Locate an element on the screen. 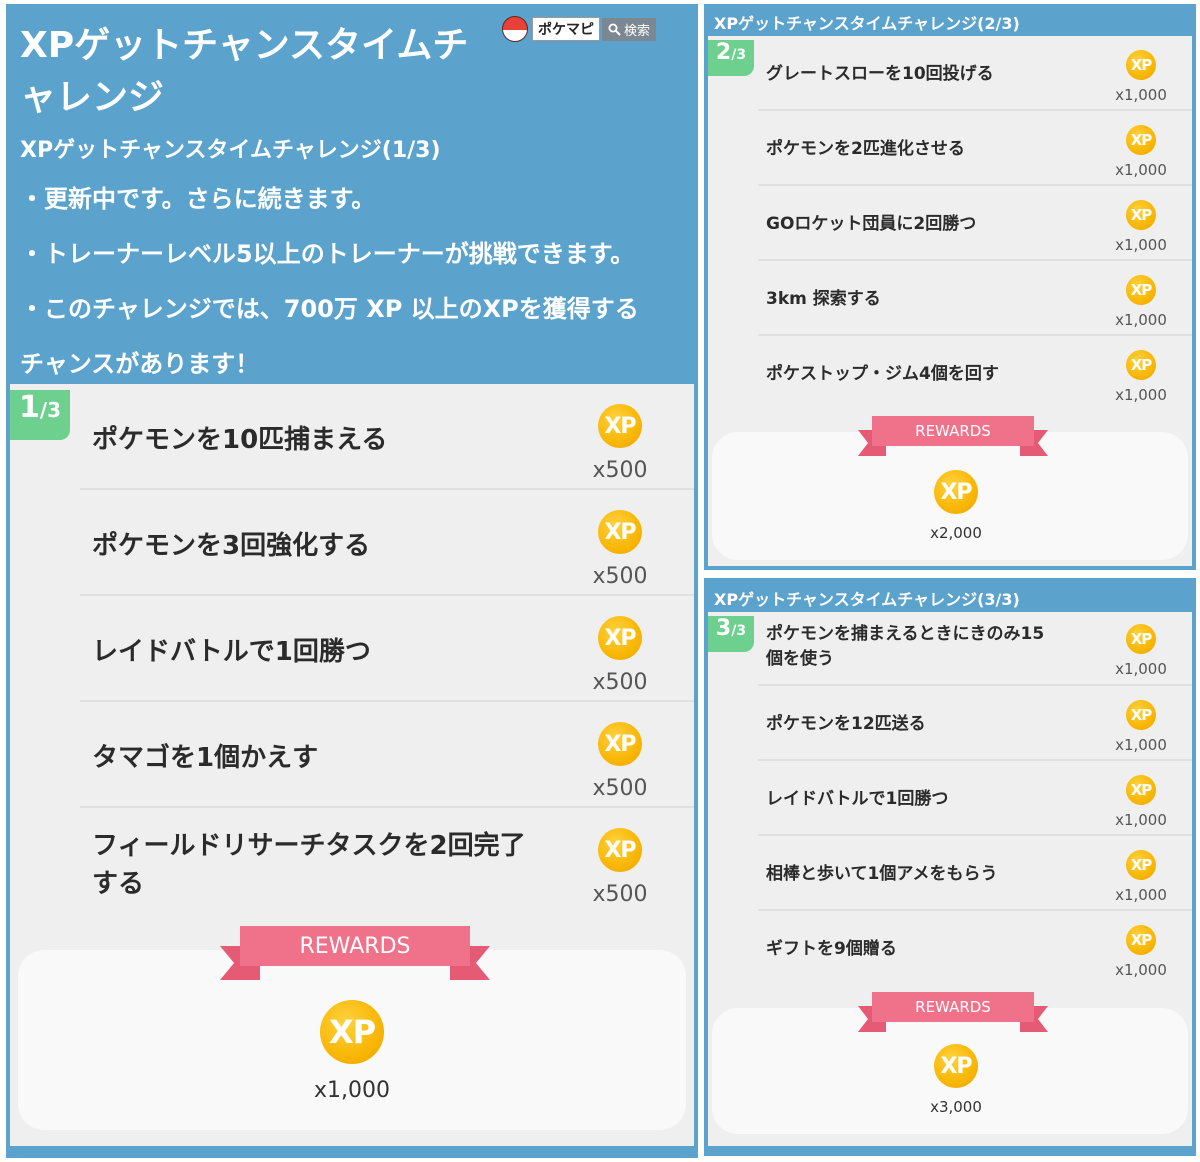 This screenshot has height=1162, width=1200. challenge-subtitle: XPゲットチャンスタイムチャレンジ(1/3) is located at coordinates (230, 150).